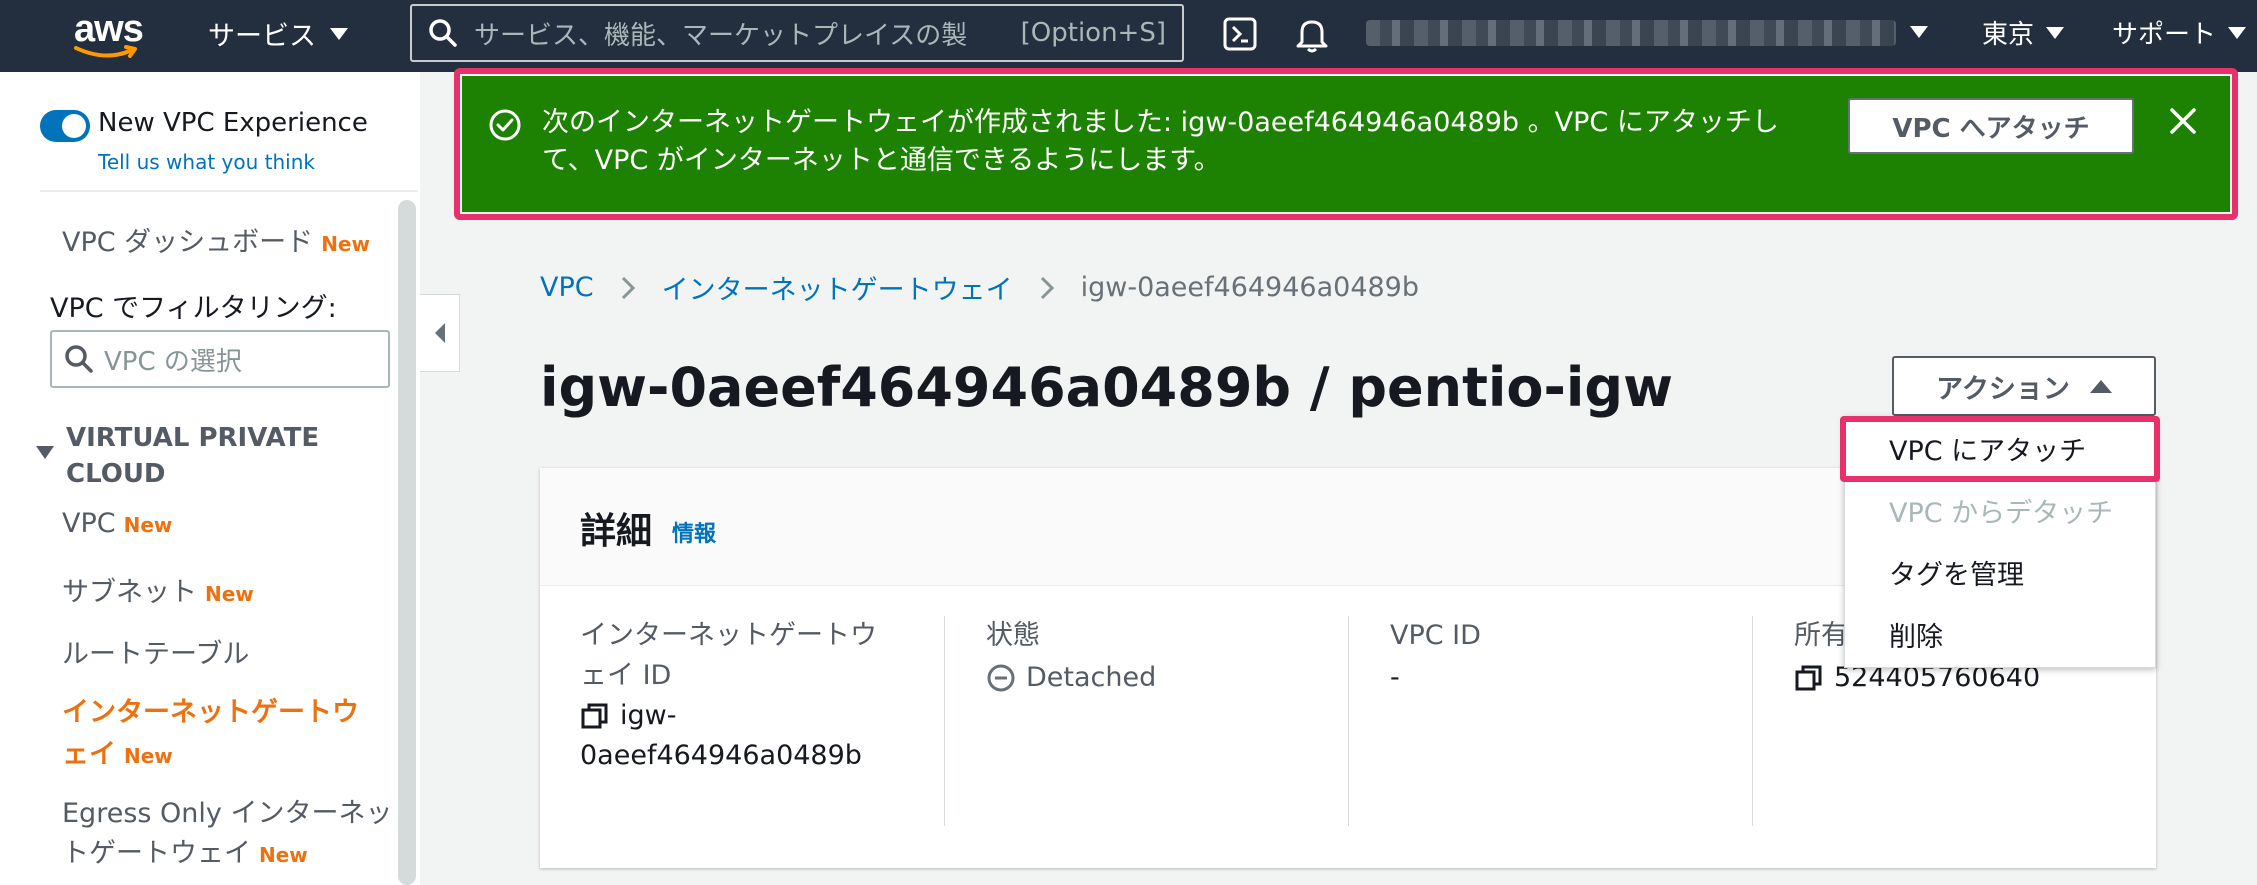  What do you see at coordinates (1395, 677) in the screenshot?
I see `field-value: -` at bounding box center [1395, 677].